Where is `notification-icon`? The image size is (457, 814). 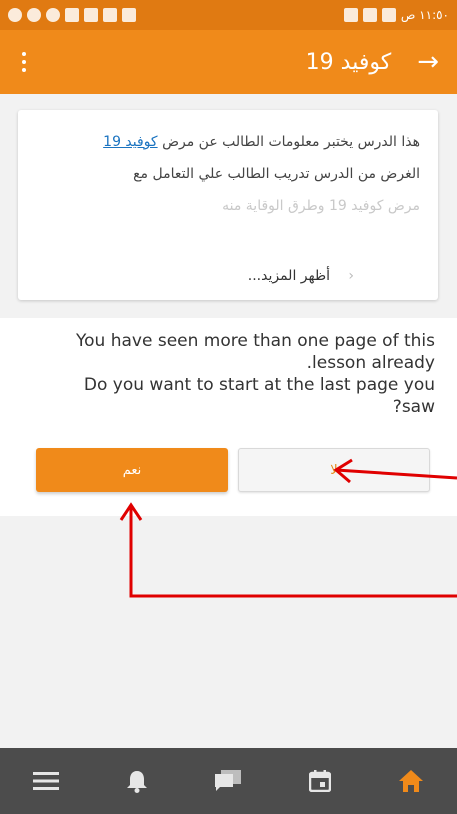
notification-icon is located at coordinates (72, 15).